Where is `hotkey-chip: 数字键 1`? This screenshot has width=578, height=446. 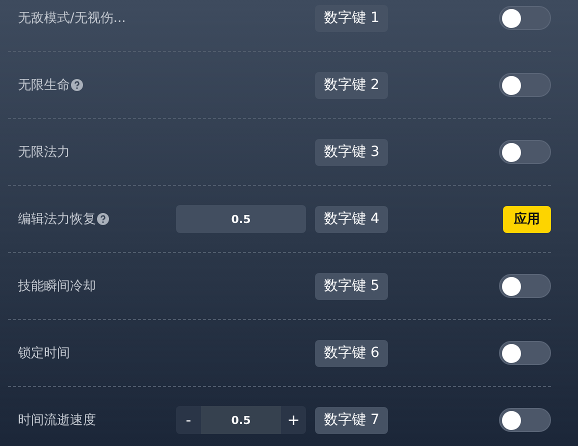
hotkey-chip: 数字键 1 is located at coordinates (351, 18).